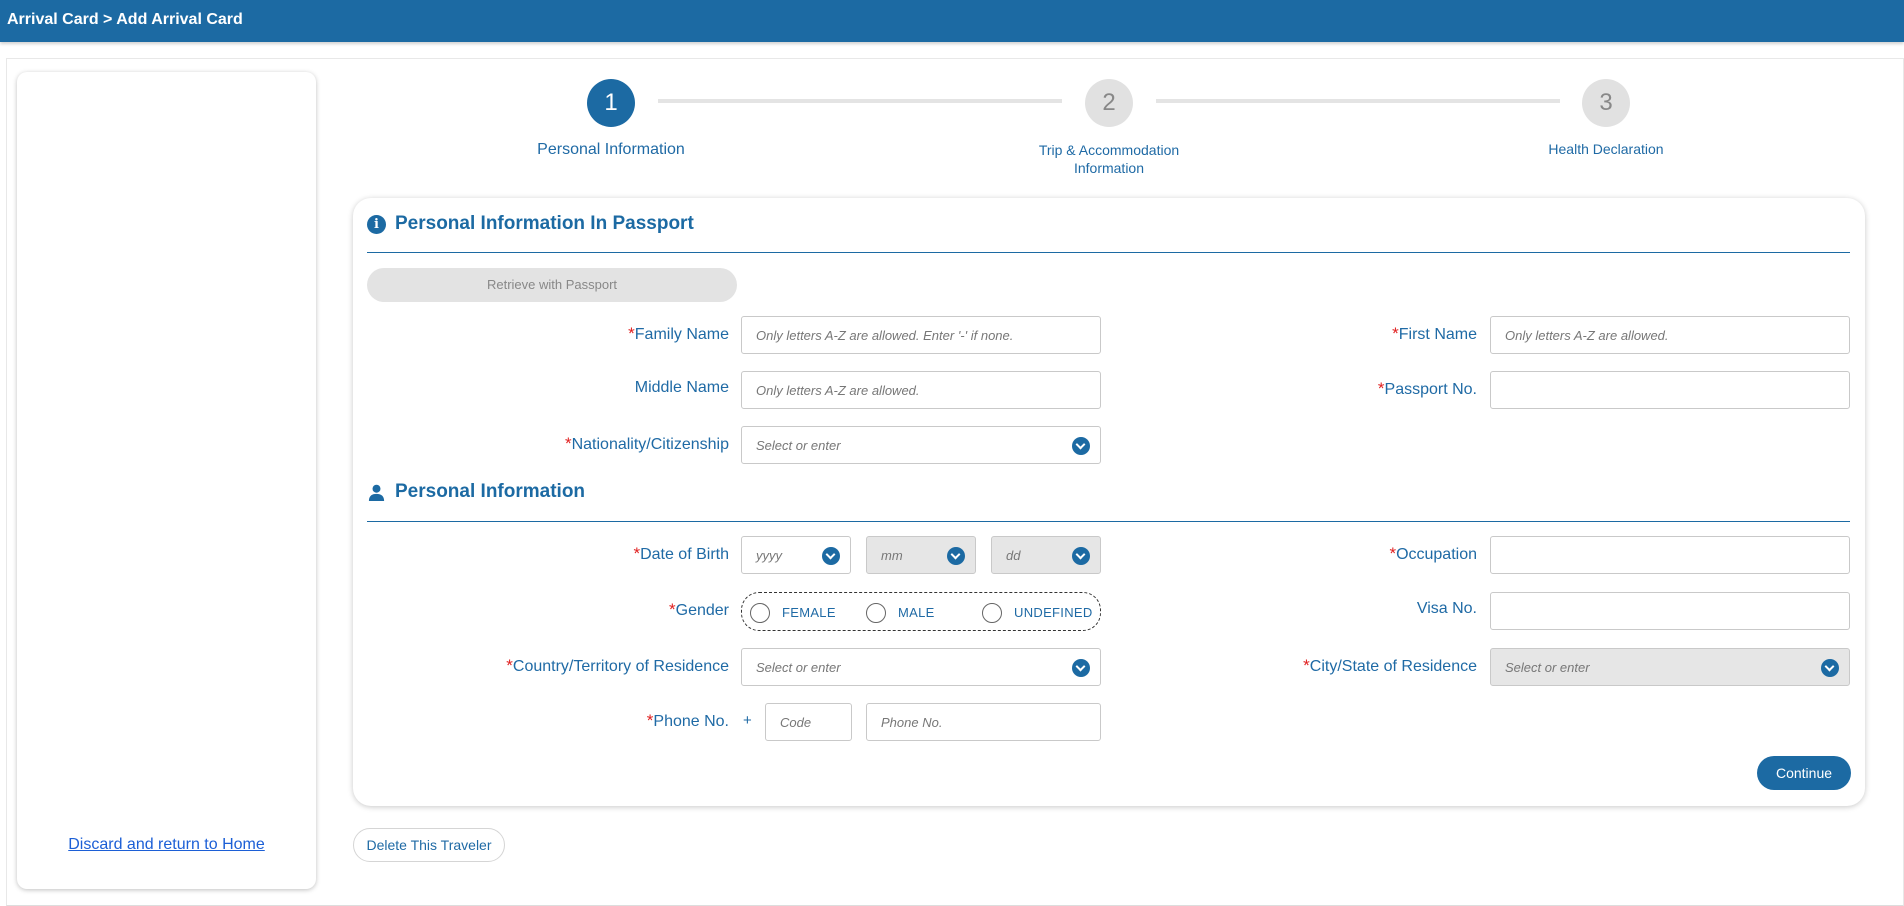 This screenshot has height=906, width=1904. Describe the element at coordinates (429, 845) in the screenshot. I see `delete-traveler-button: Delete This Traveler` at that location.